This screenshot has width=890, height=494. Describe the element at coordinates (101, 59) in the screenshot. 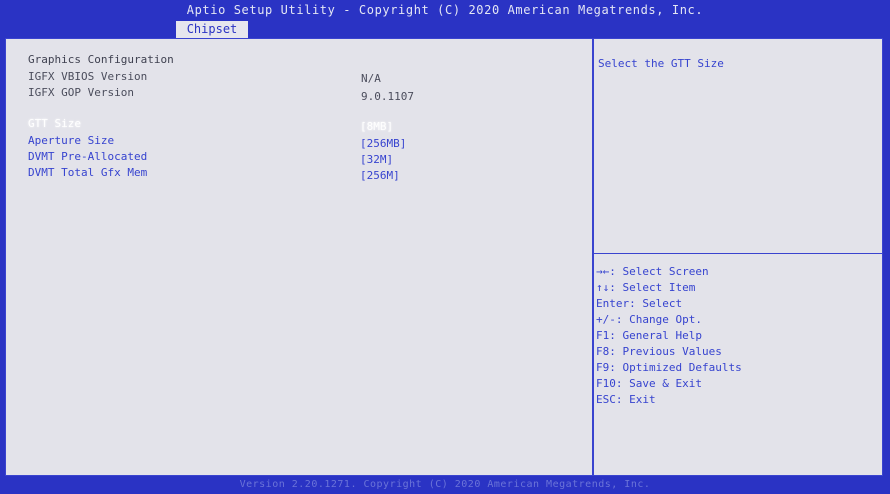

I see `section-title: Graphics Configuration` at that location.